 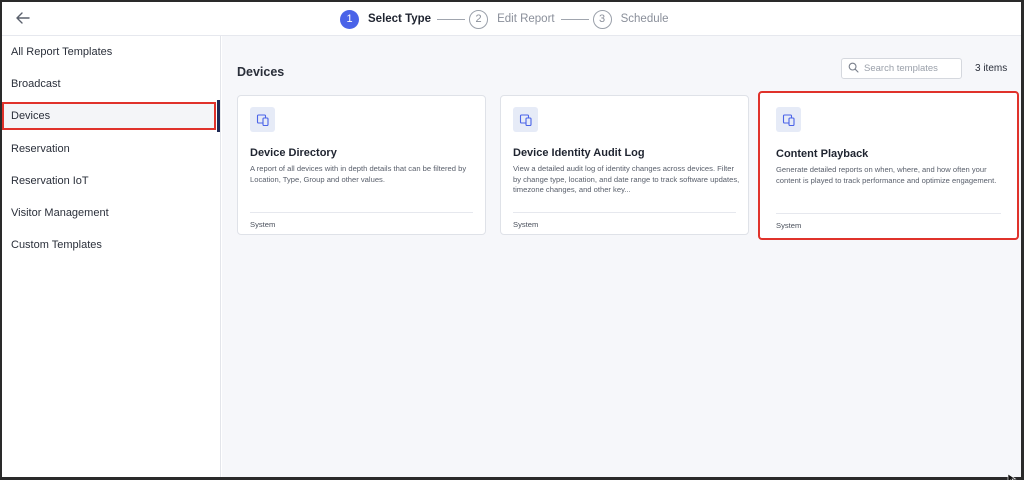 I want to click on step-number: 1, so click(x=349, y=19).